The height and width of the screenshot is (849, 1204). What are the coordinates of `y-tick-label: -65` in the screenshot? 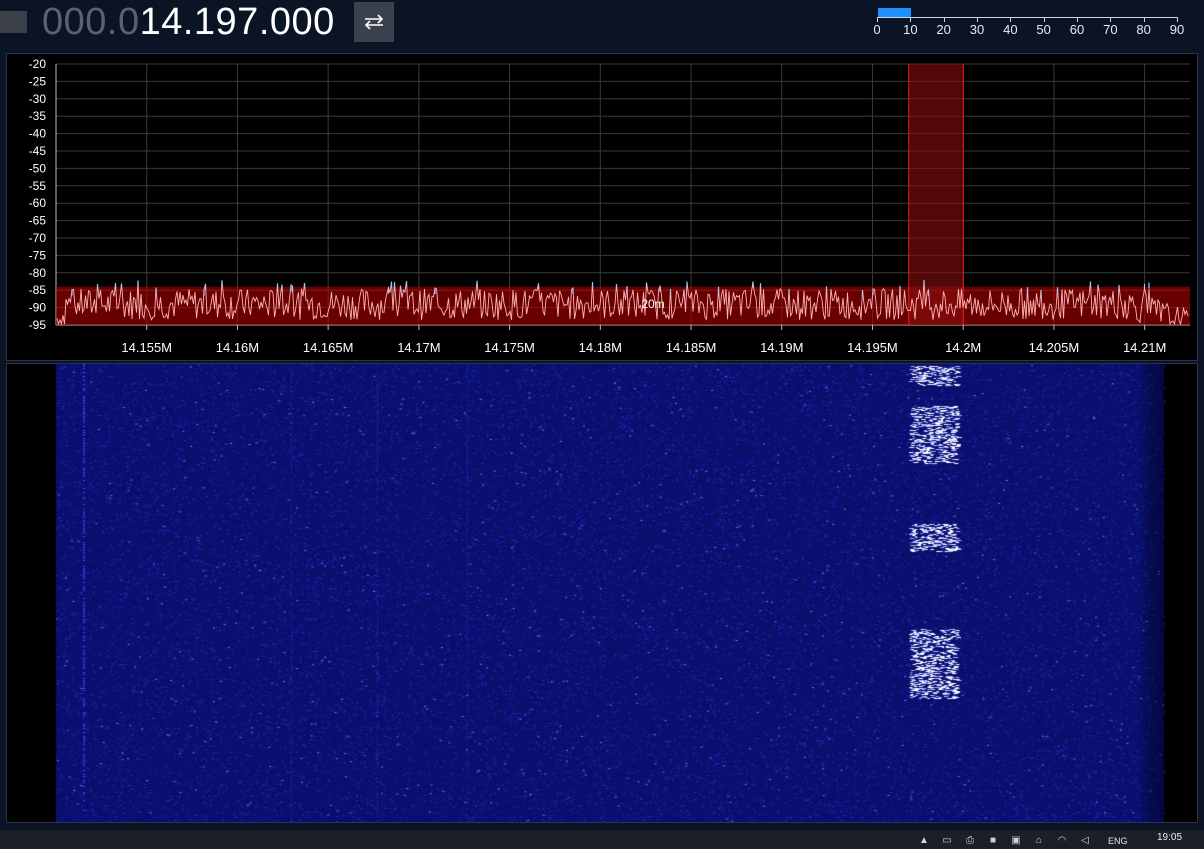 It's located at (38, 221).